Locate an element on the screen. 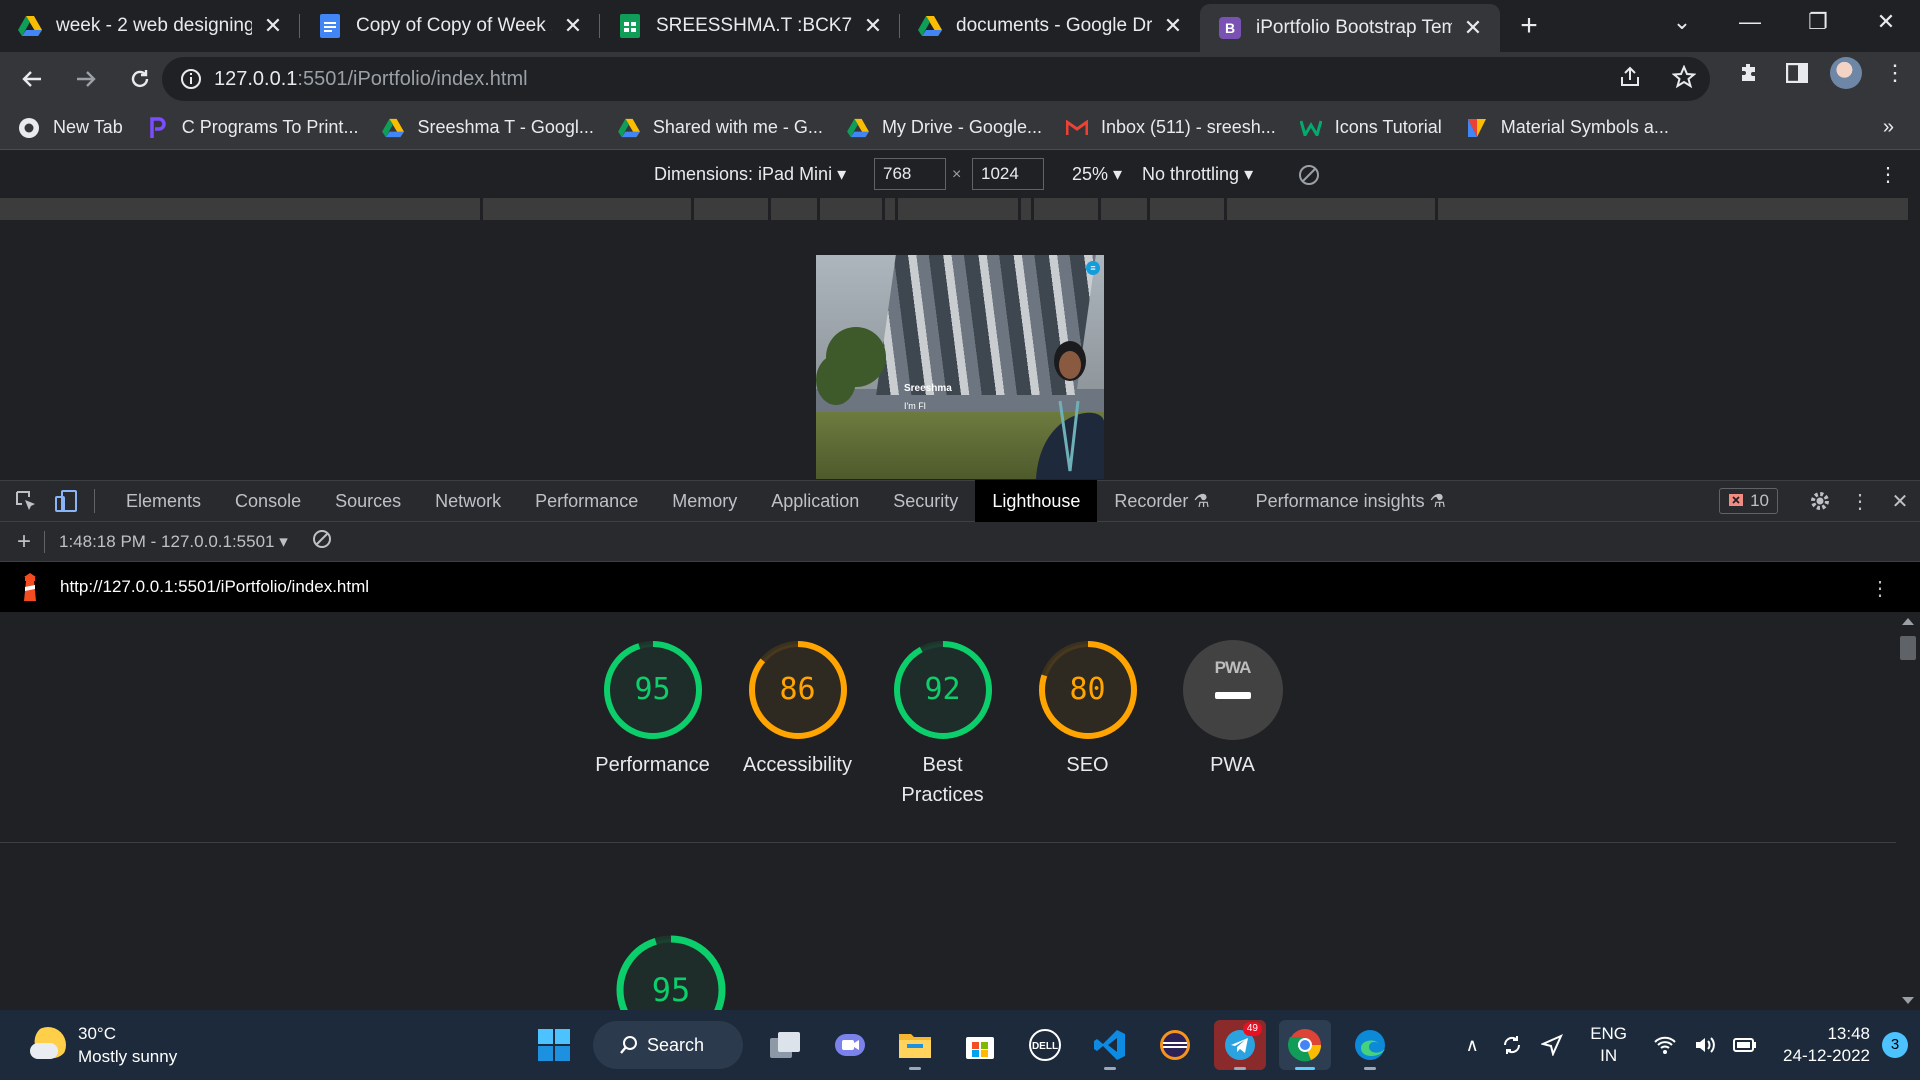  edge-icon is located at coordinates (1370, 1045).